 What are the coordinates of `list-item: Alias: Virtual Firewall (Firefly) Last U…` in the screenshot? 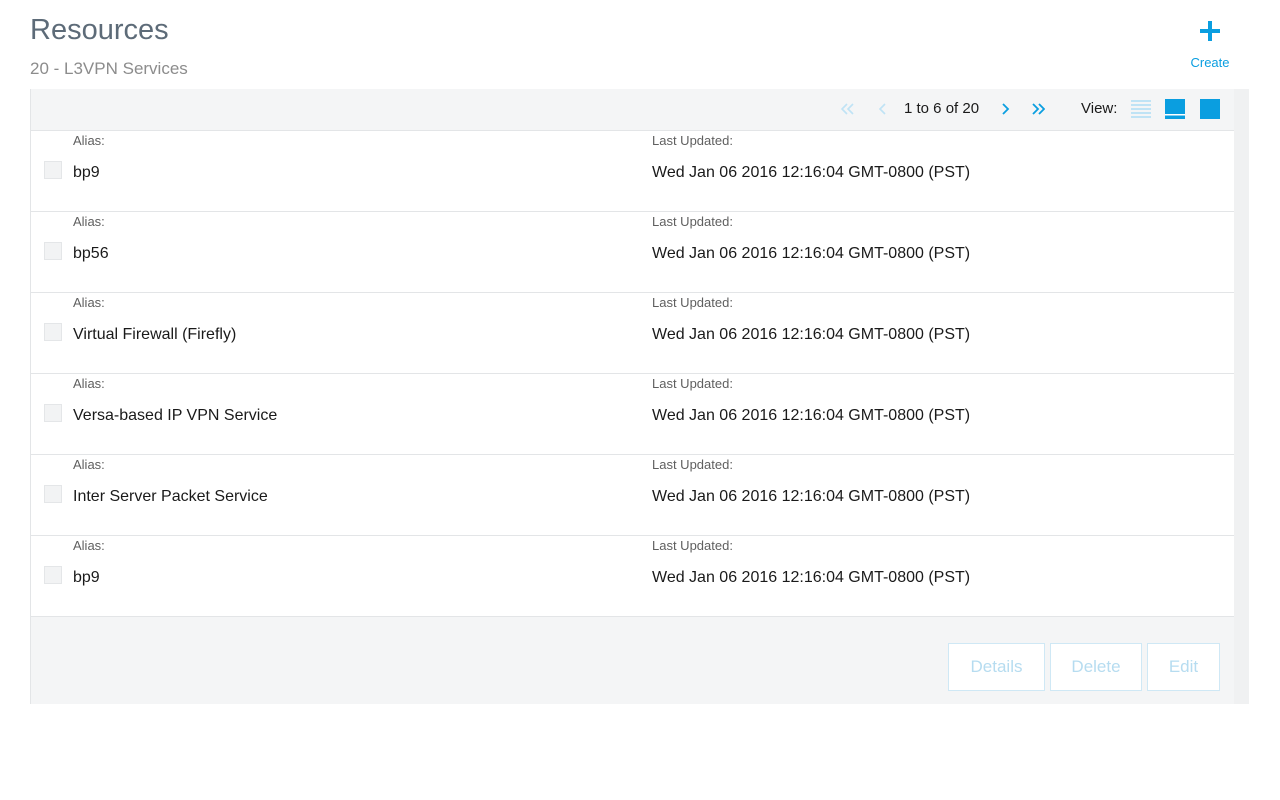 It's located at (633, 333).